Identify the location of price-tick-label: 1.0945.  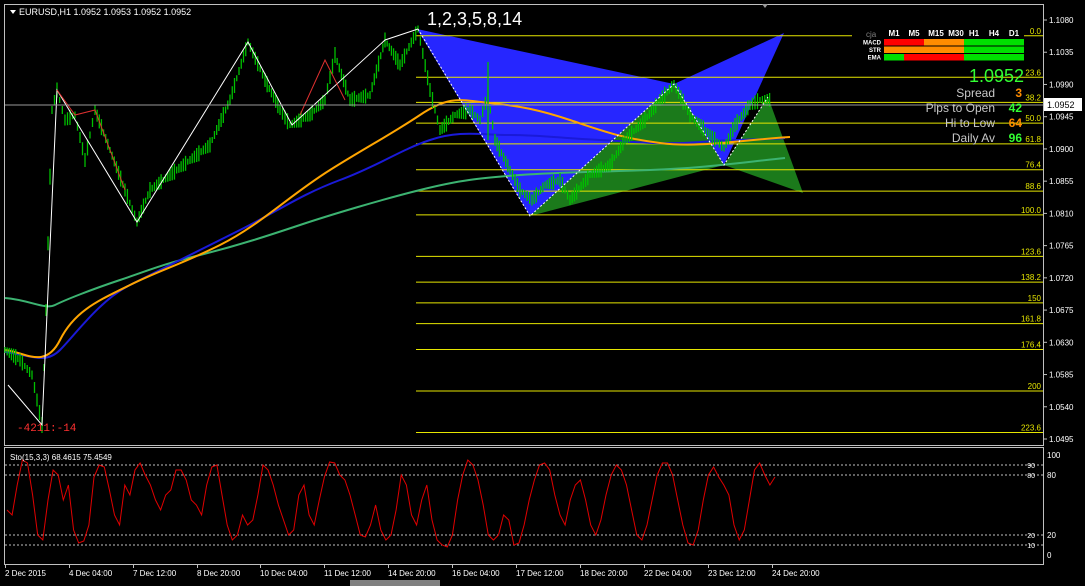
(1061, 117).